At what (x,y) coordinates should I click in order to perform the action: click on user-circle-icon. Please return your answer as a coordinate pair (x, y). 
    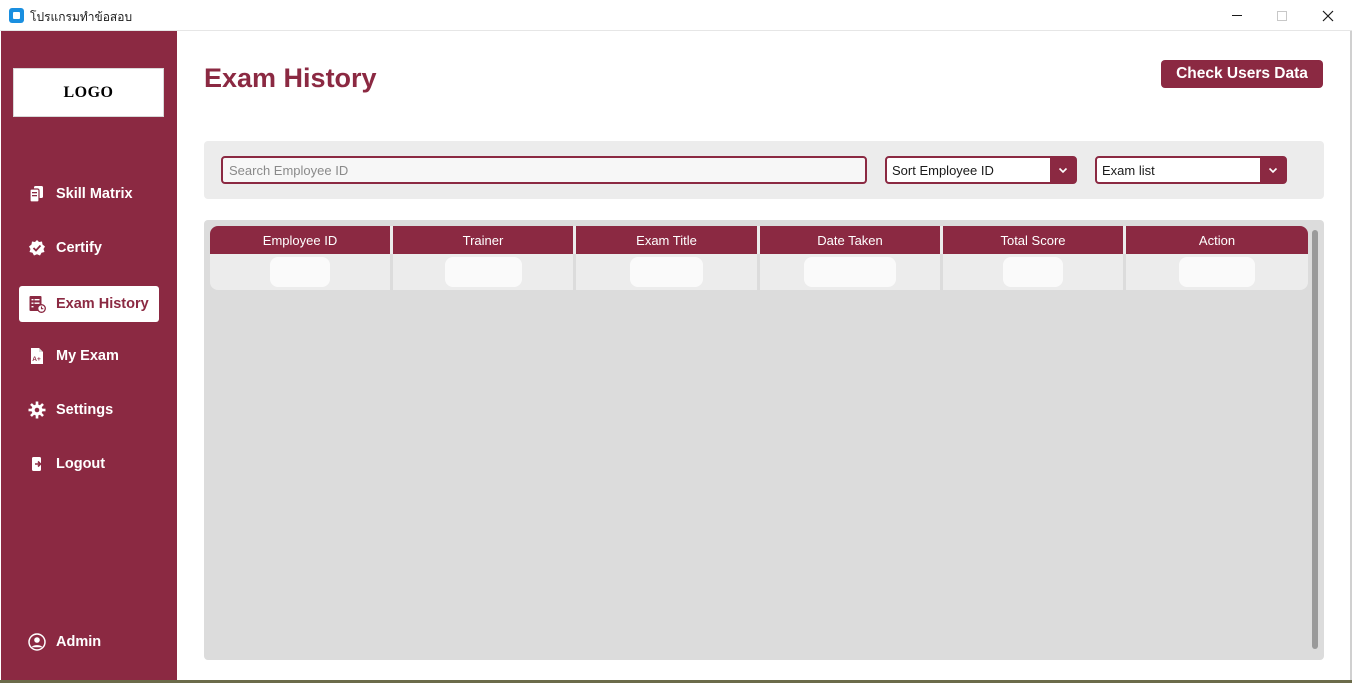
    Looking at the image, I should click on (37, 642).